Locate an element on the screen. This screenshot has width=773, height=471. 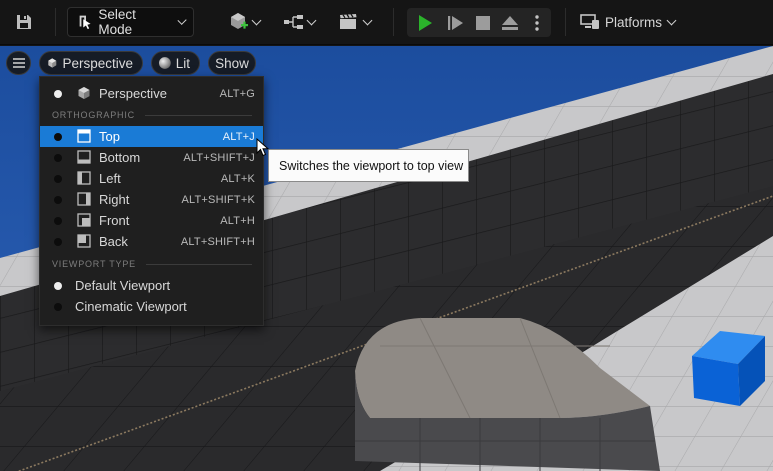
show-flags-label: Show is located at coordinates (232, 63).